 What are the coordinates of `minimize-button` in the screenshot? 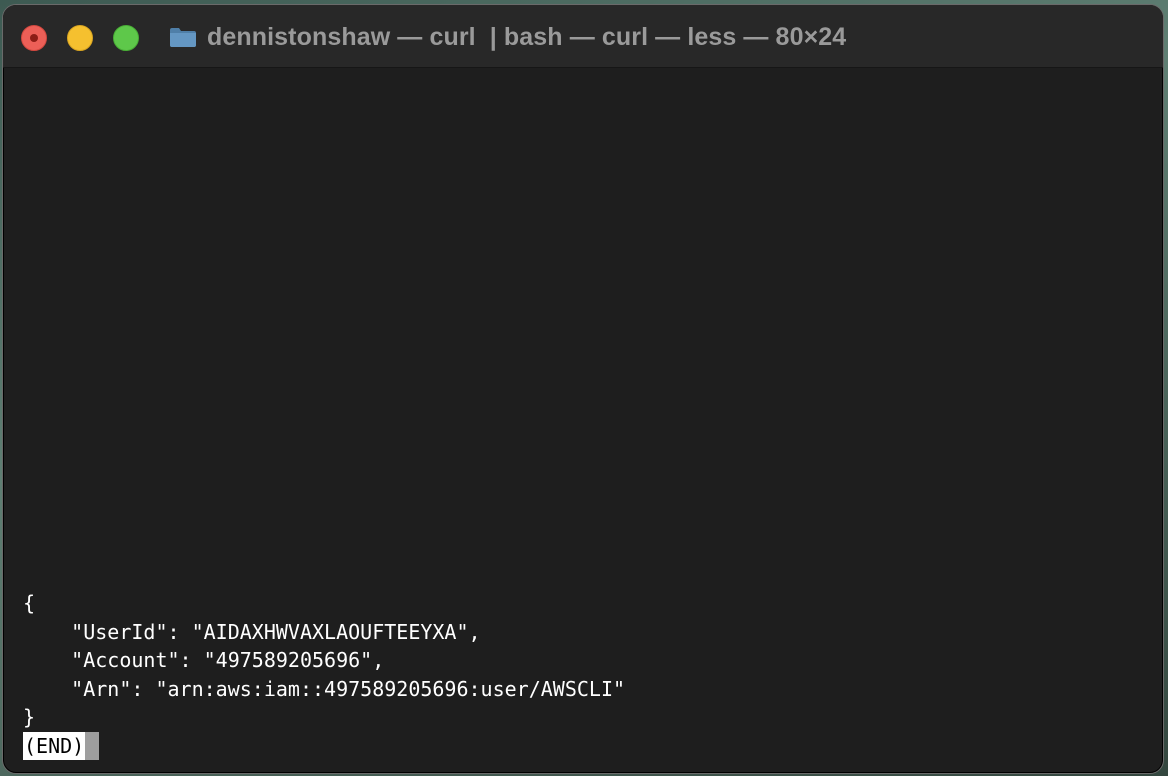 It's located at (80, 38).